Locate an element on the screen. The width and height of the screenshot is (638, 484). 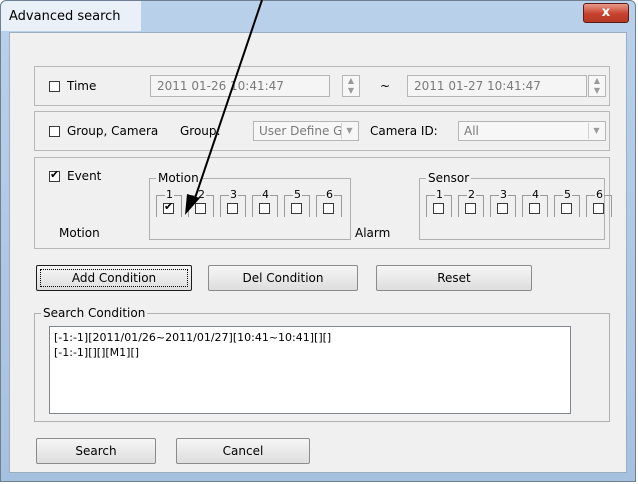
motion-channel-number: 6 is located at coordinates (329, 194).